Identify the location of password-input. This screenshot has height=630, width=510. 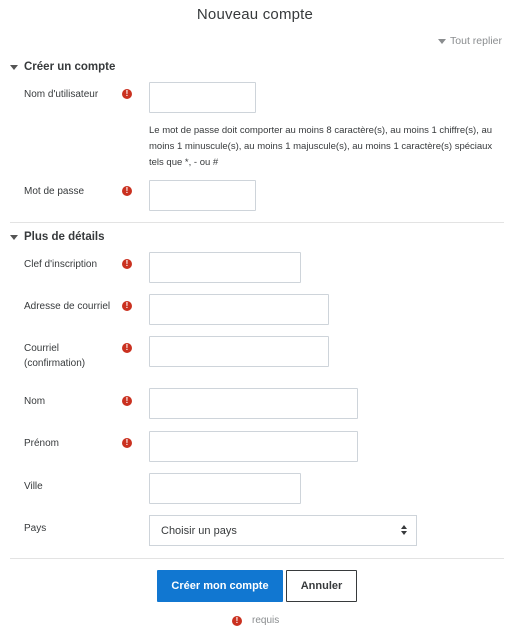
(202, 195).